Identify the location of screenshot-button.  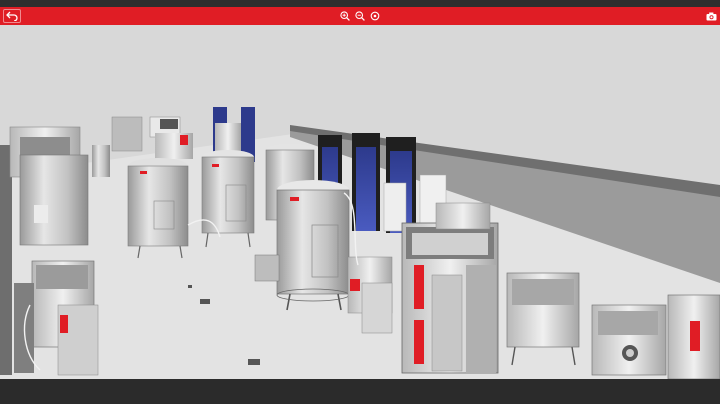
(711, 16).